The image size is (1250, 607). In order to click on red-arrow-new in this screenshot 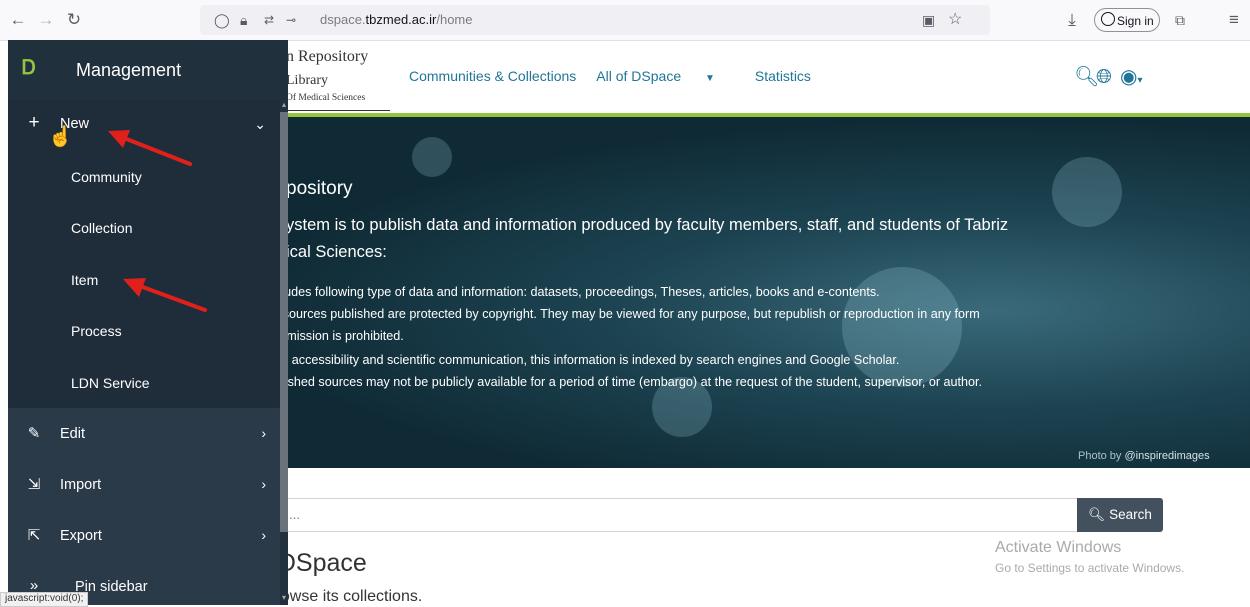, I will do `click(150, 148)`.